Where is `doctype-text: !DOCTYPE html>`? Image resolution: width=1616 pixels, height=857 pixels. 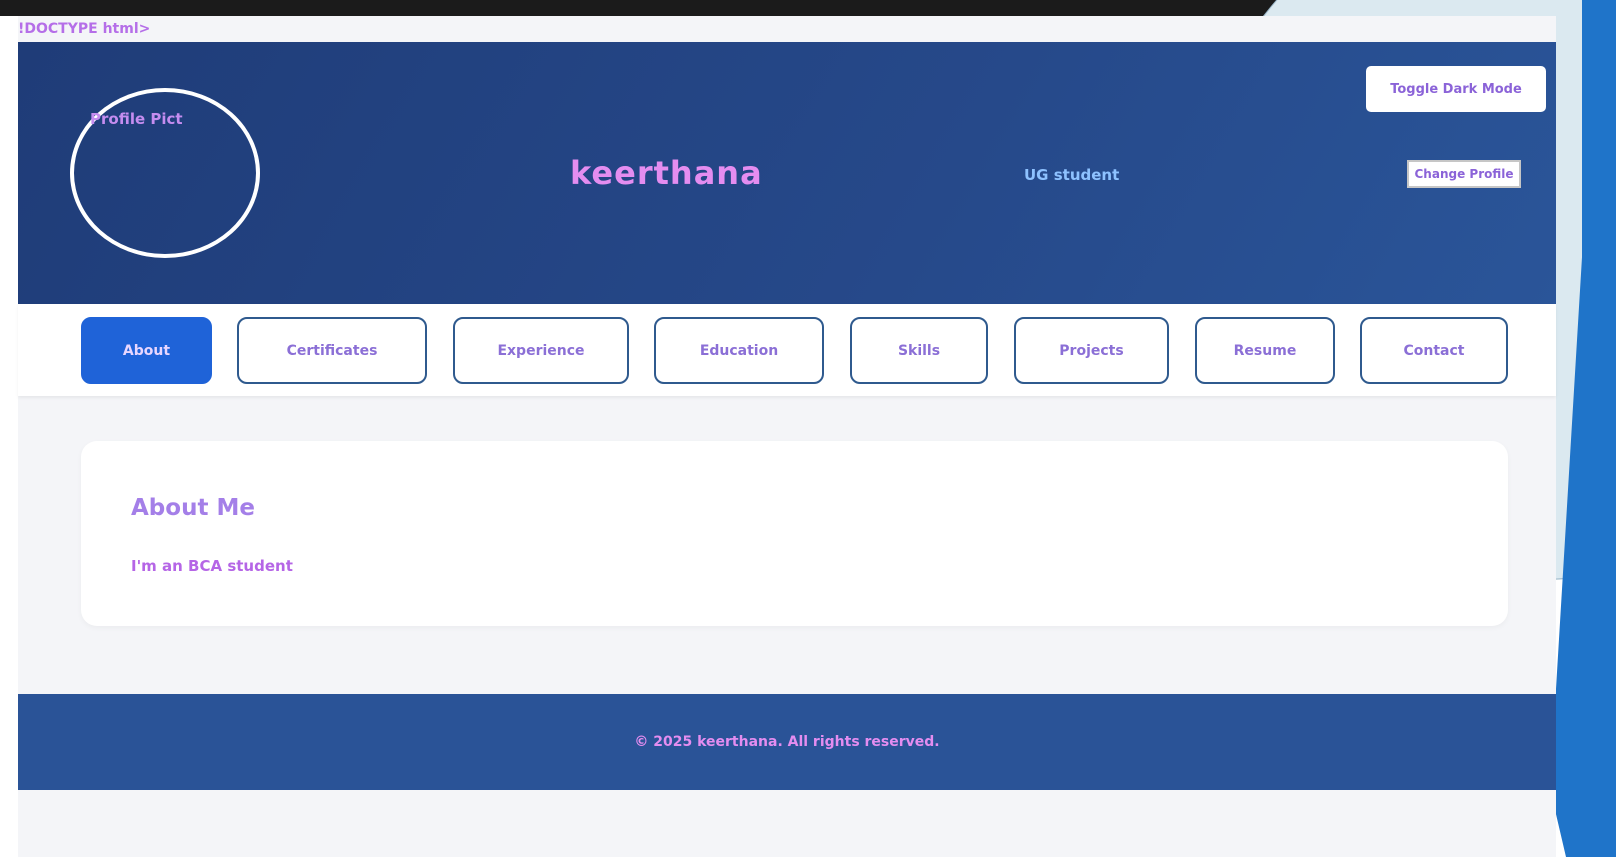 doctype-text: !DOCTYPE html> is located at coordinates (787, 29).